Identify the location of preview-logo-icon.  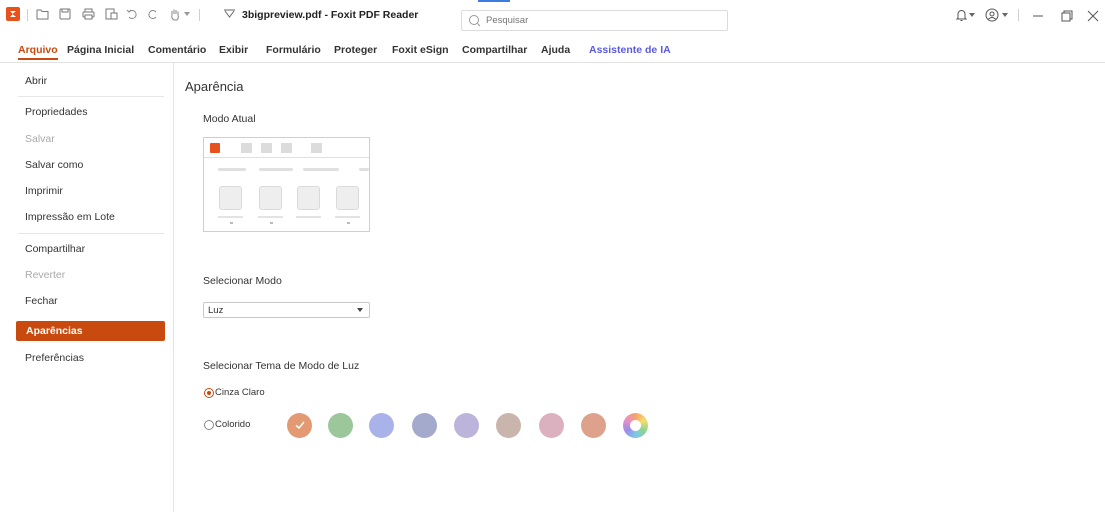
(215, 148).